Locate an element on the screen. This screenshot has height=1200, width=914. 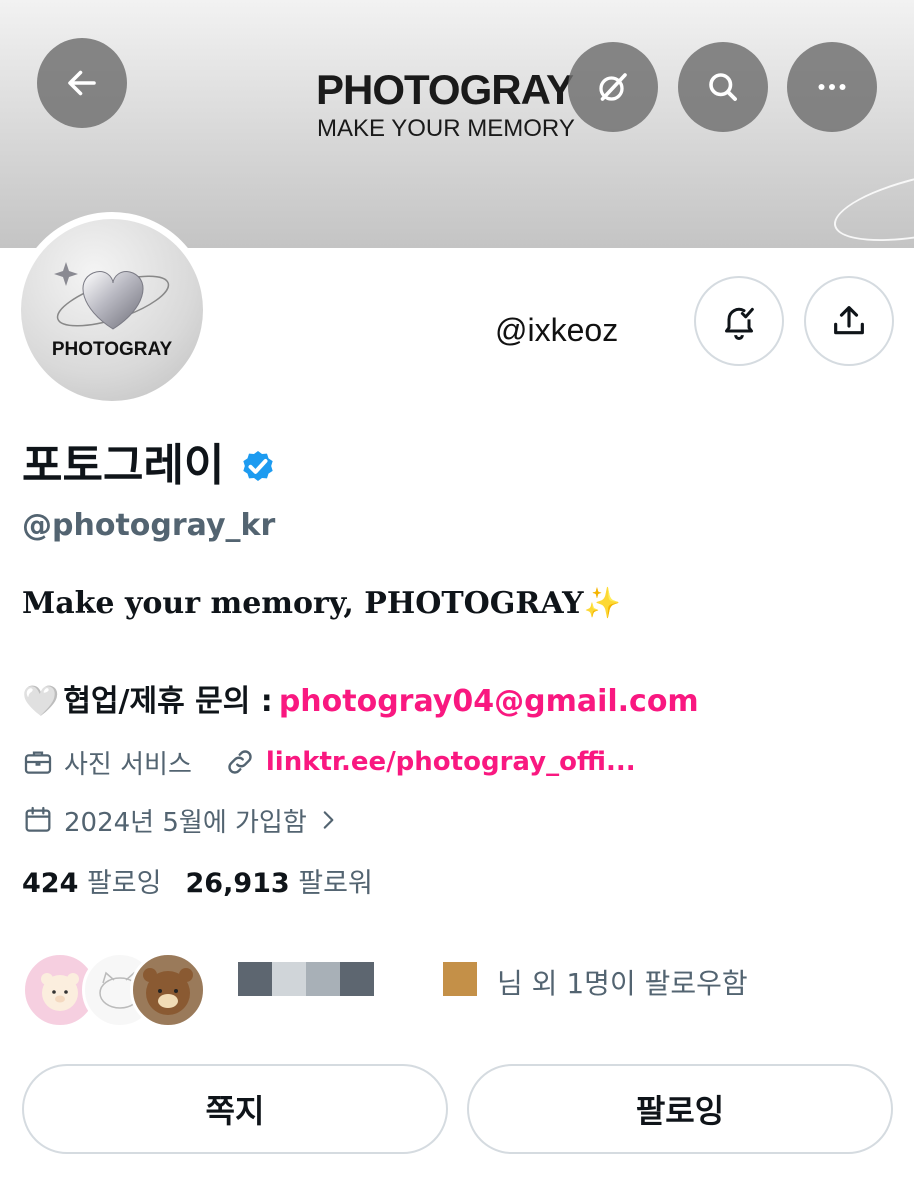
following-button: 팔로잉 is located at coordinates (680, 1109).